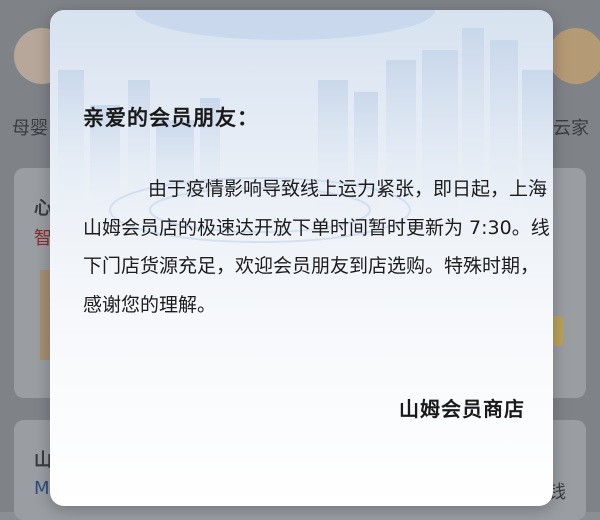 The height and width of the screenshot is (520, 600). What do you see at coordinates (574, 56) in the screenshot?
I see `category-icon-home` at bounding box center [574, 56].